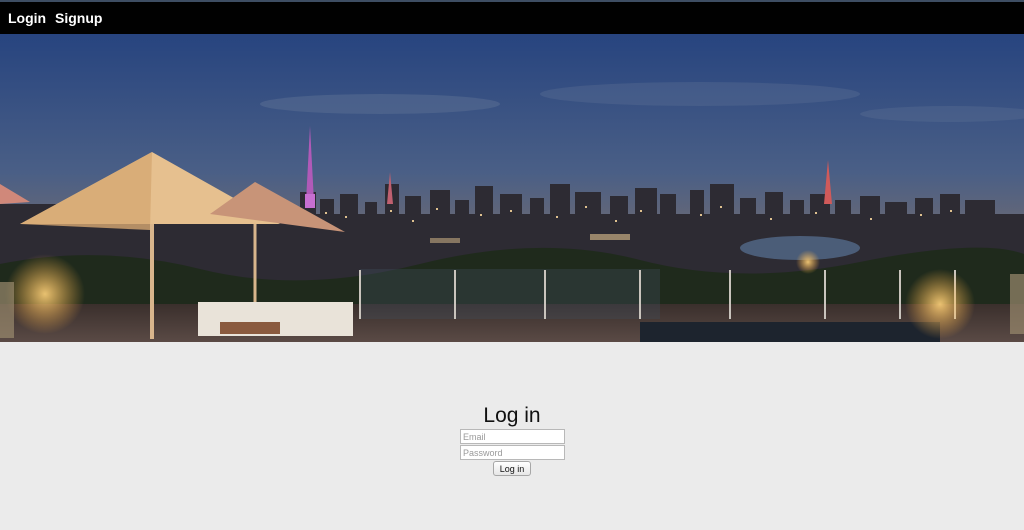  What do you see at coordinates (512, 468) in the screenshot?
I see `login-button: Log in` at bounding box center [512, 468].